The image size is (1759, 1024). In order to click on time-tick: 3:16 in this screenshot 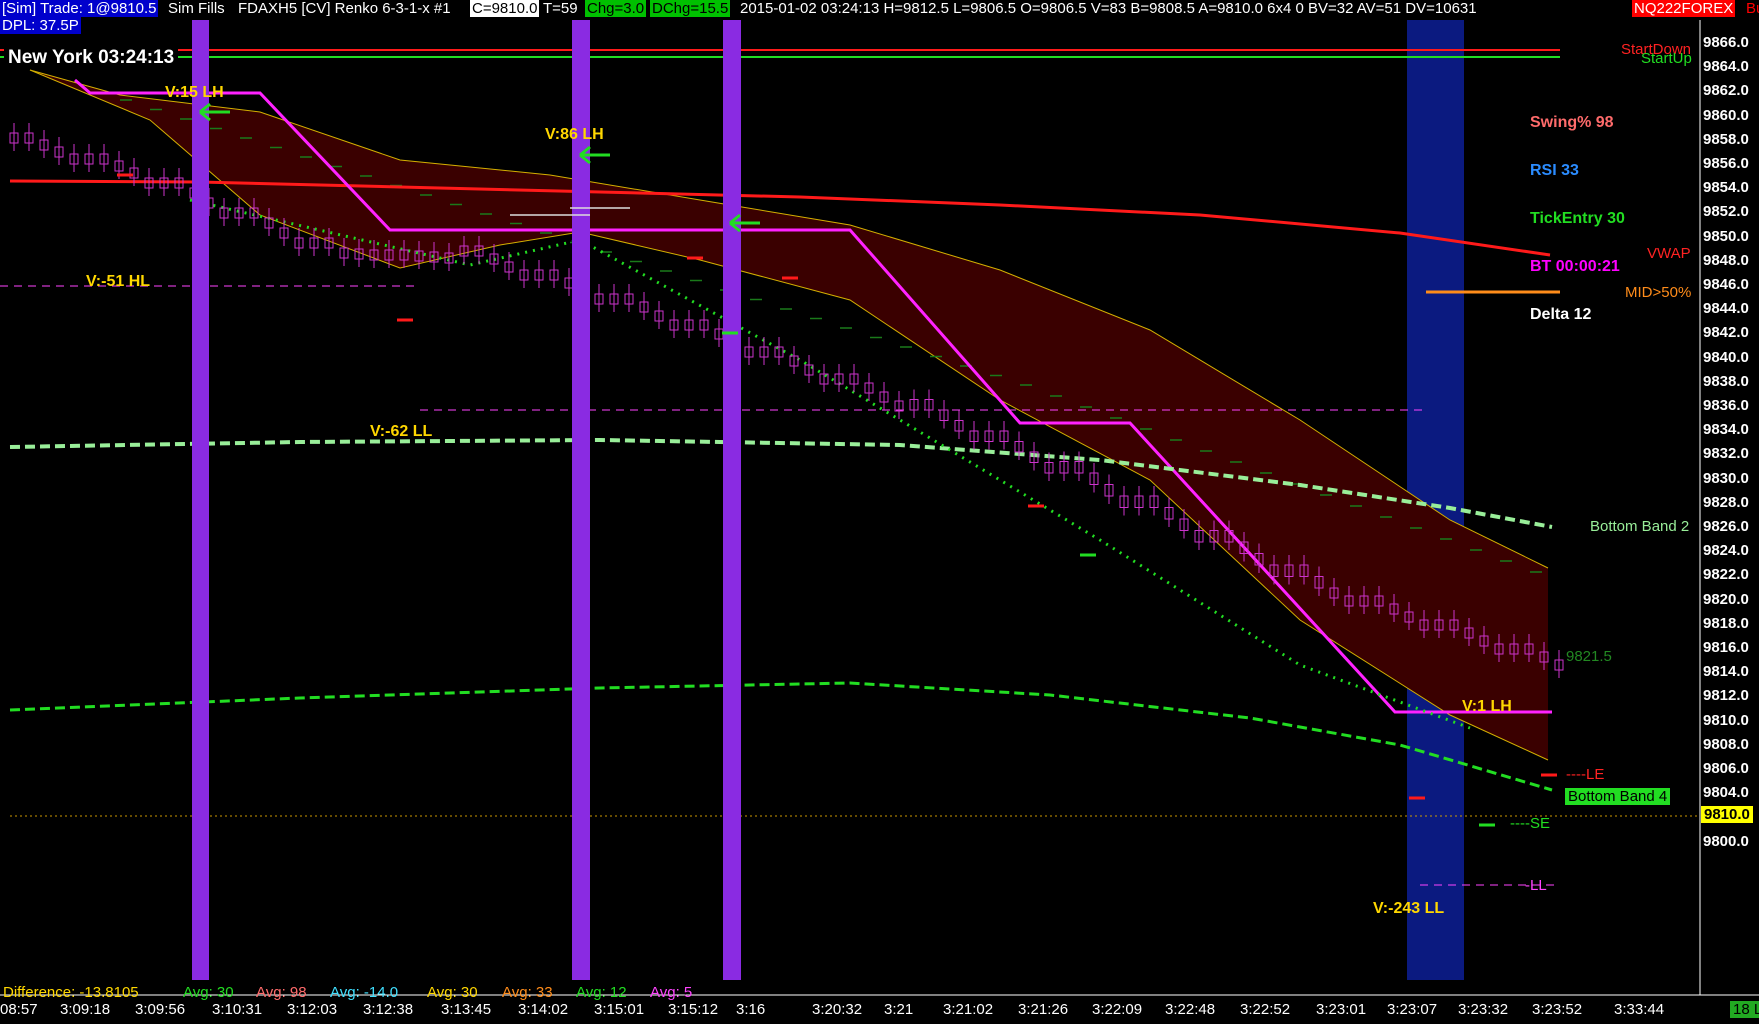, I will do `click(751, 1009)`.